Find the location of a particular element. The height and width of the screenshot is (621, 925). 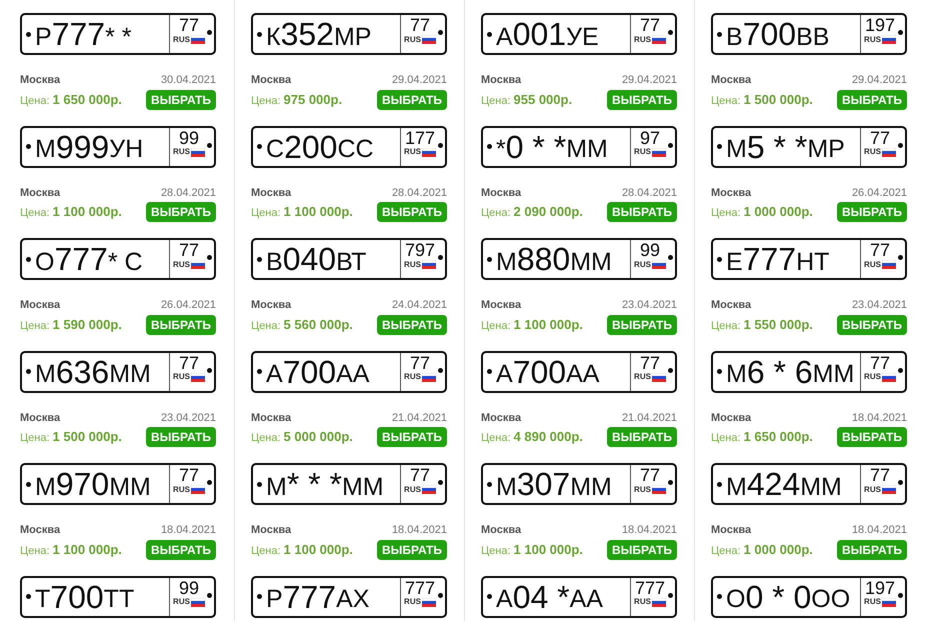

plate-letter: * is located at coordinates (501, 149).